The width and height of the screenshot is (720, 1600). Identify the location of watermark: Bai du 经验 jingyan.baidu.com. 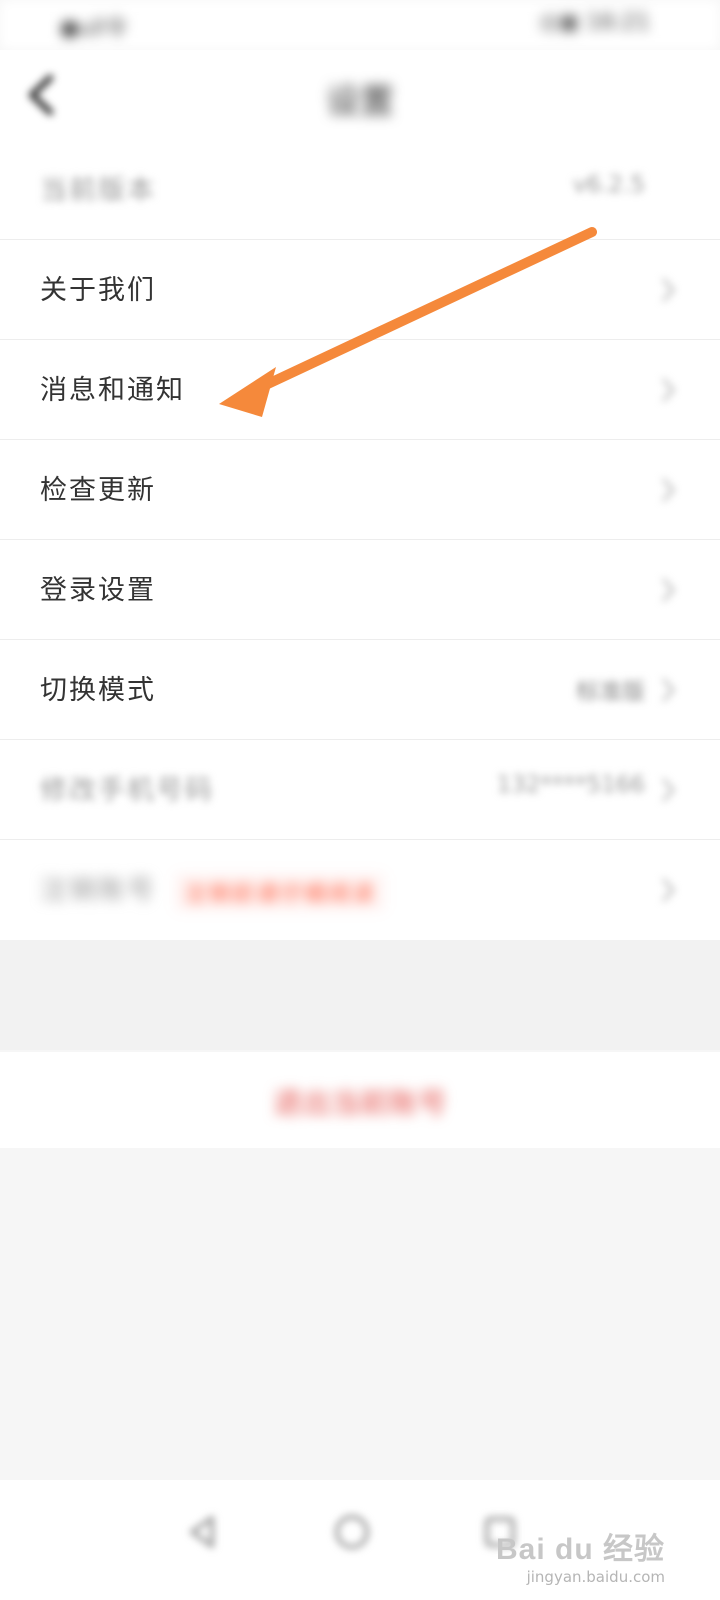
(580, 1555).